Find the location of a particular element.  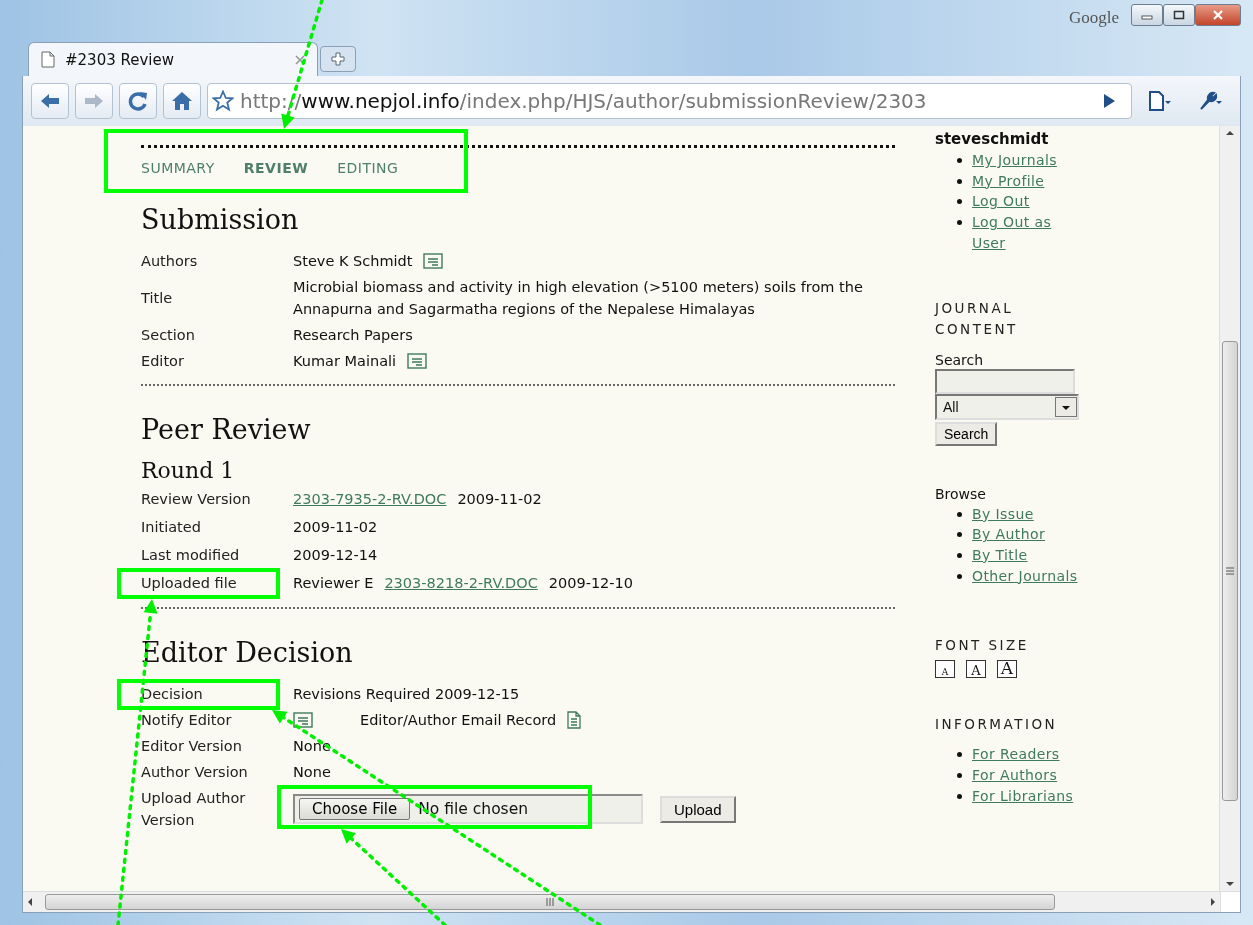

field-label: Notify Editor is located at coordinates (187, 720).